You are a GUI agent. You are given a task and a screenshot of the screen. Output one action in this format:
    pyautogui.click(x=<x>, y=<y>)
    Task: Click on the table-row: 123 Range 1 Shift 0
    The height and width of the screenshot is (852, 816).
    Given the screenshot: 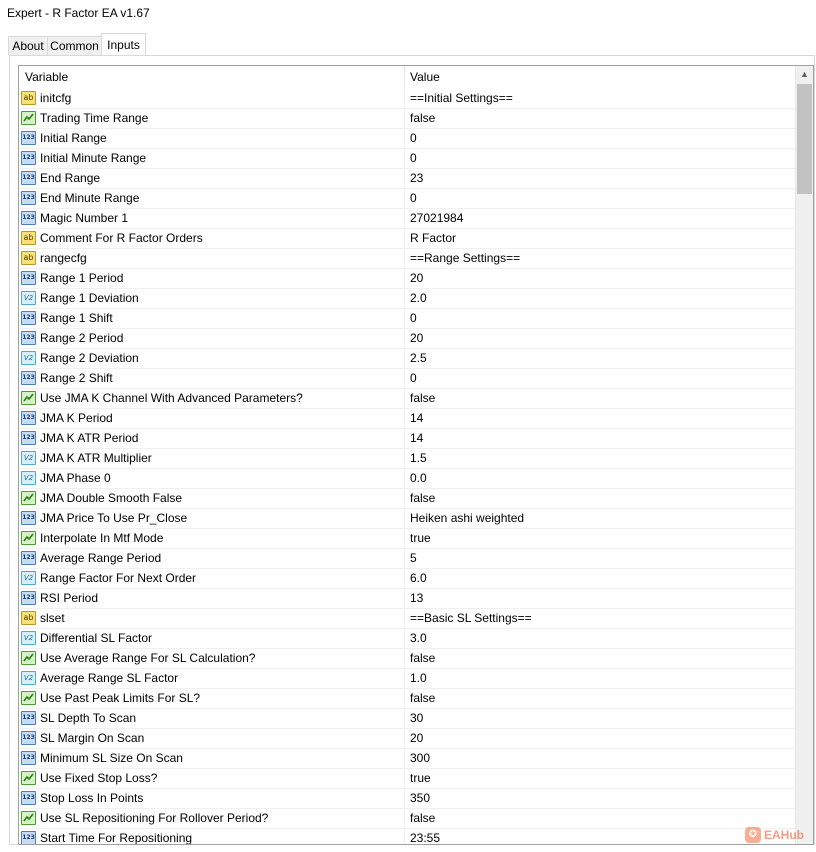 What is the action you would take?
    pyautogui.click(x=407, y=319)
    